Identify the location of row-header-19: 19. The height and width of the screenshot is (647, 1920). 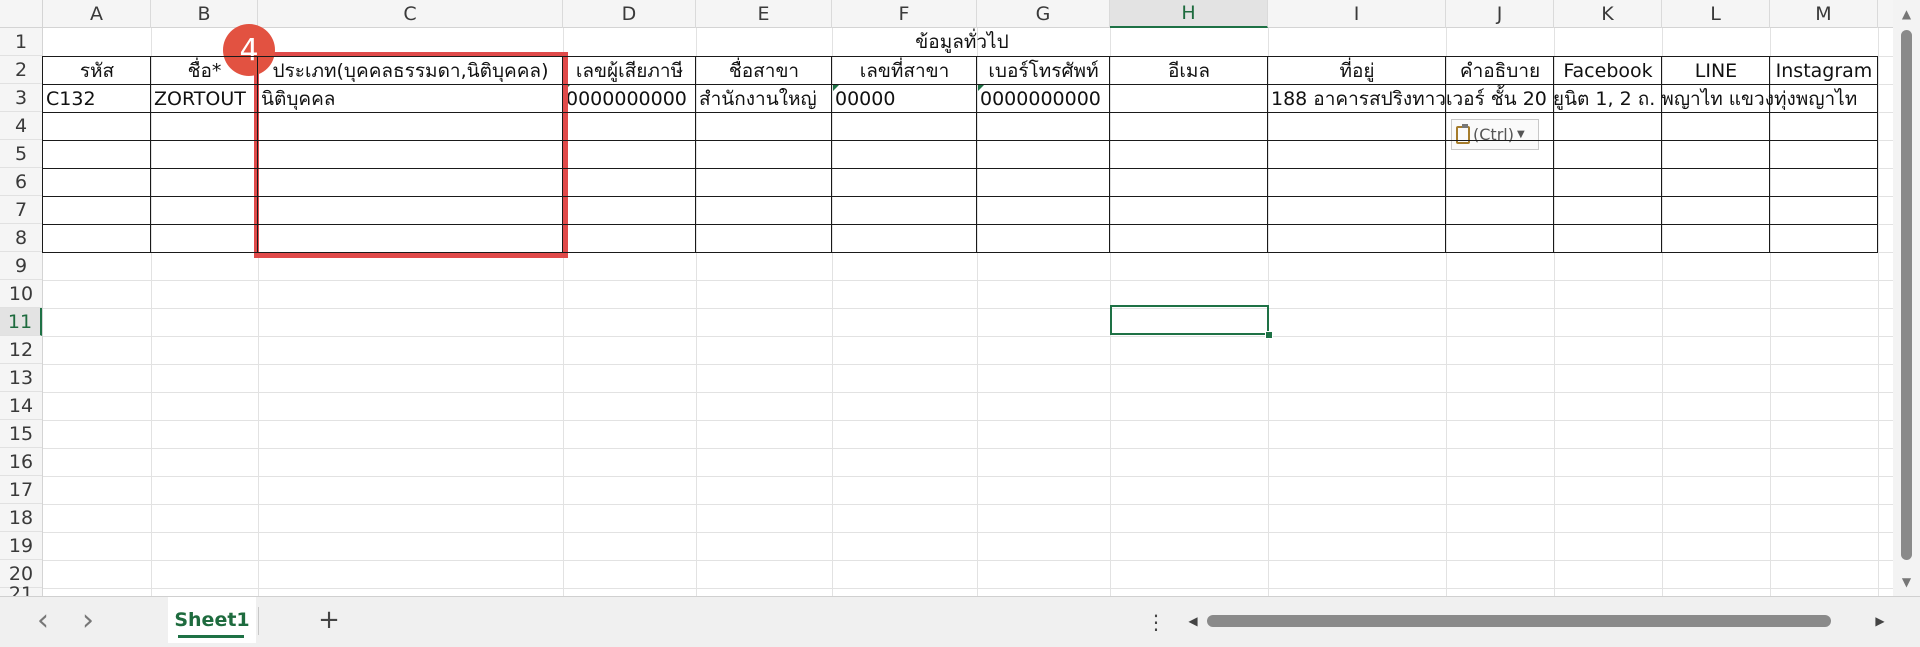
(21, 546).